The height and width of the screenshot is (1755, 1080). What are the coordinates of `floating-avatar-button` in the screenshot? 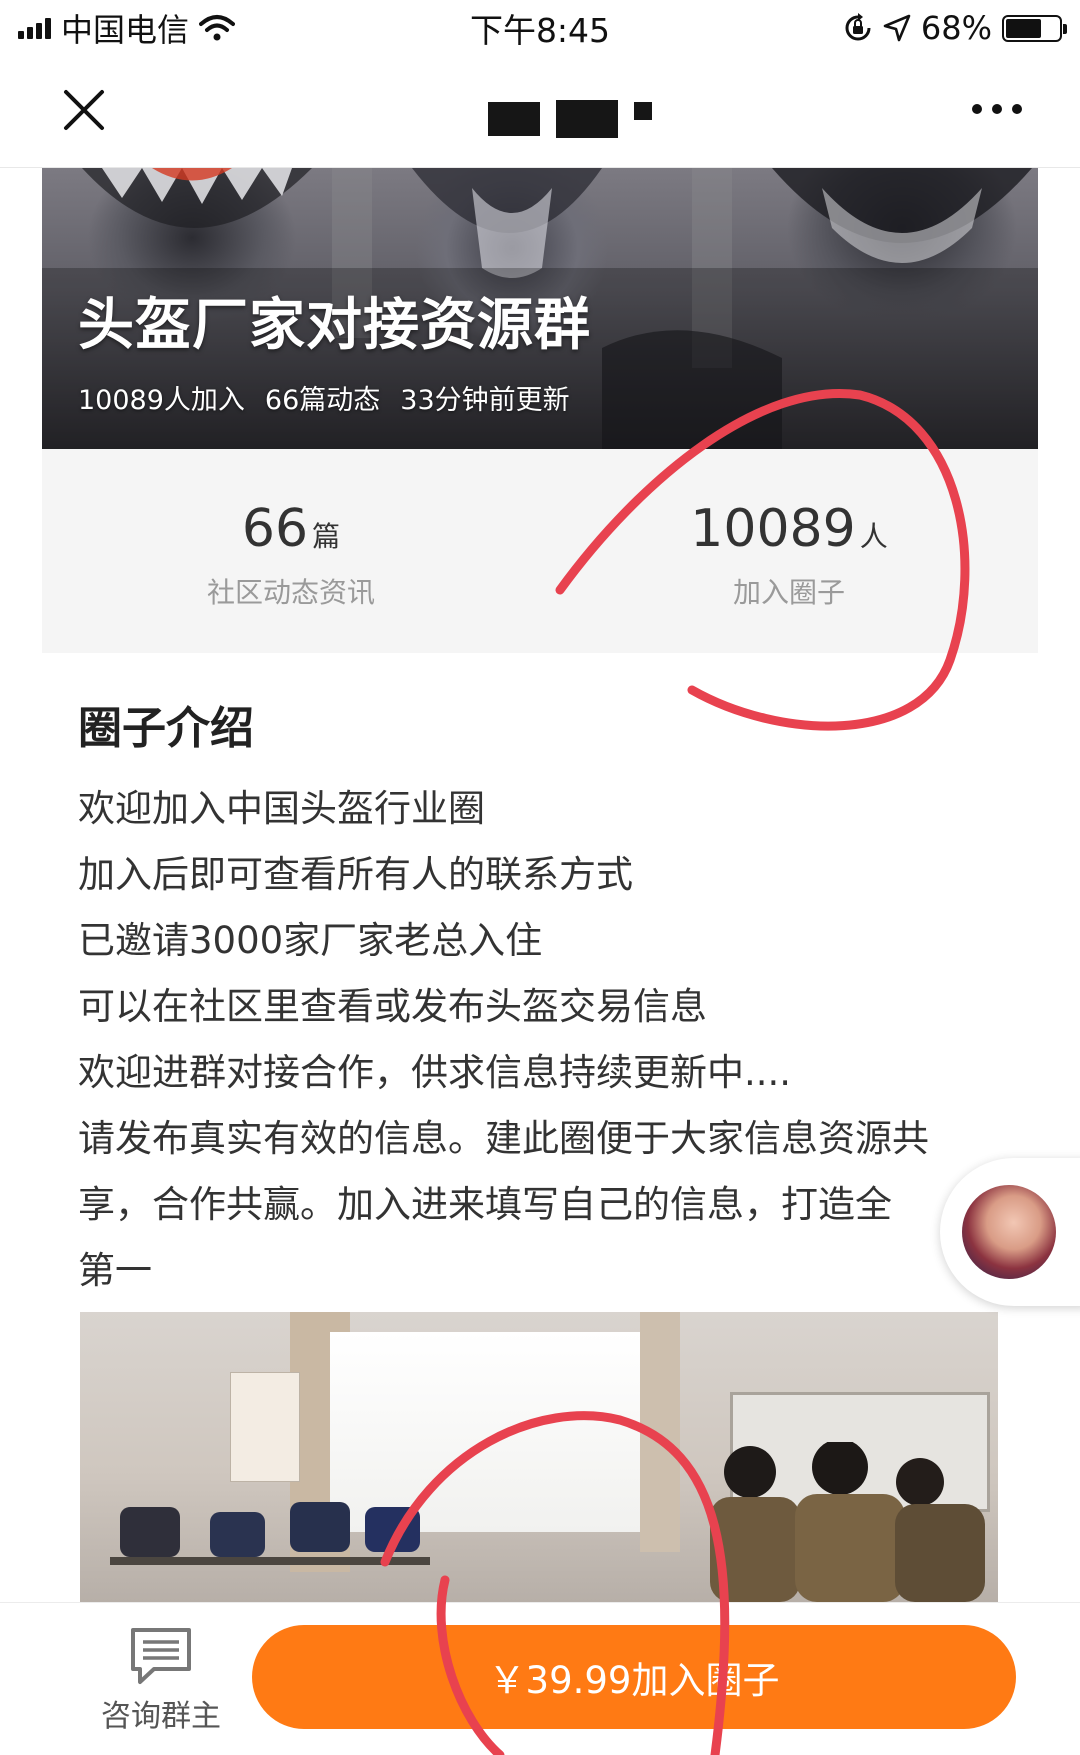 It's located at (1010, 1232).